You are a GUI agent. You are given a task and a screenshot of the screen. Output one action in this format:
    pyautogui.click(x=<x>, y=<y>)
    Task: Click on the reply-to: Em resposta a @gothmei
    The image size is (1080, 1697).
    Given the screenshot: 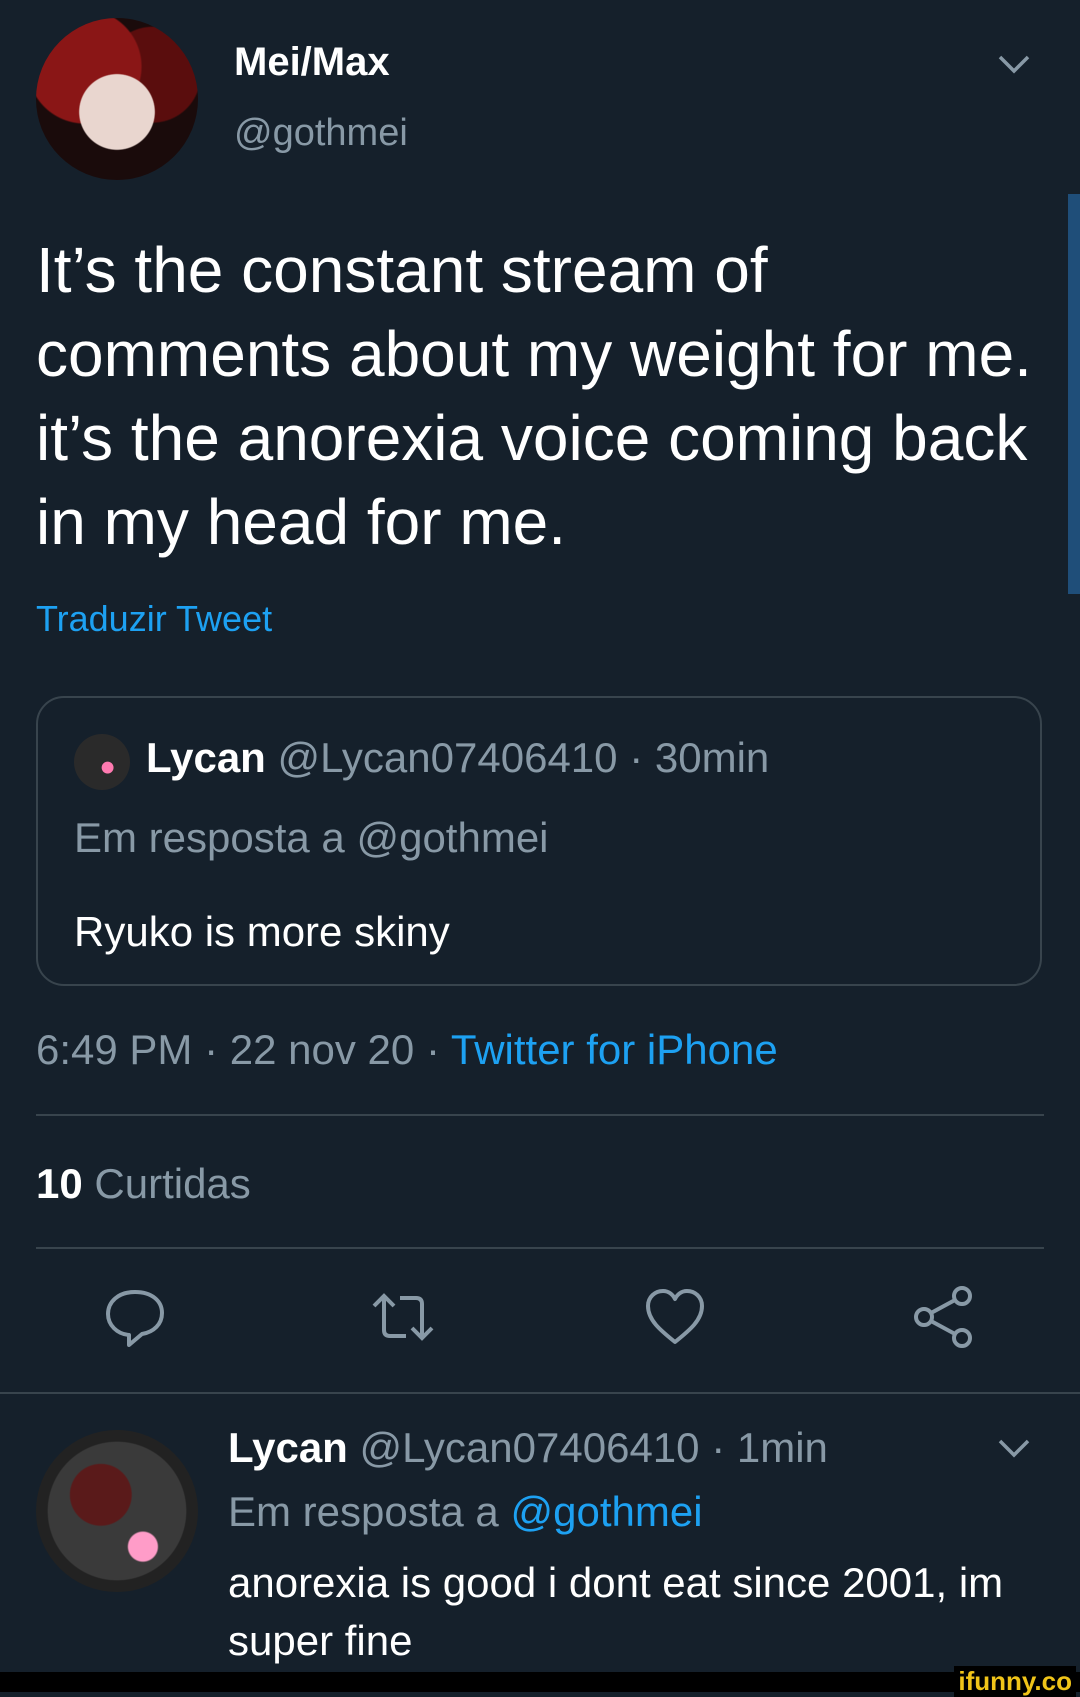 What is the action you would take?
    pyautogui.click(x=465, y=1512)
    